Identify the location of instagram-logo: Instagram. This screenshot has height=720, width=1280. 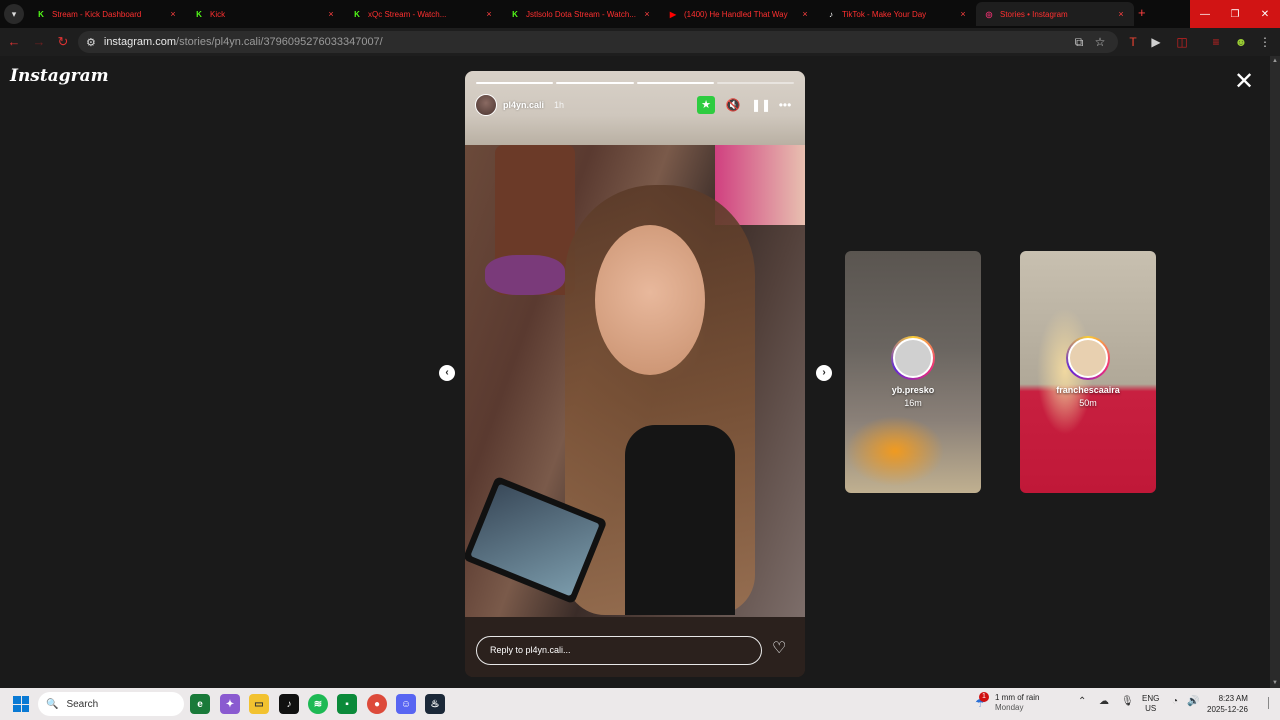
(59, 76).